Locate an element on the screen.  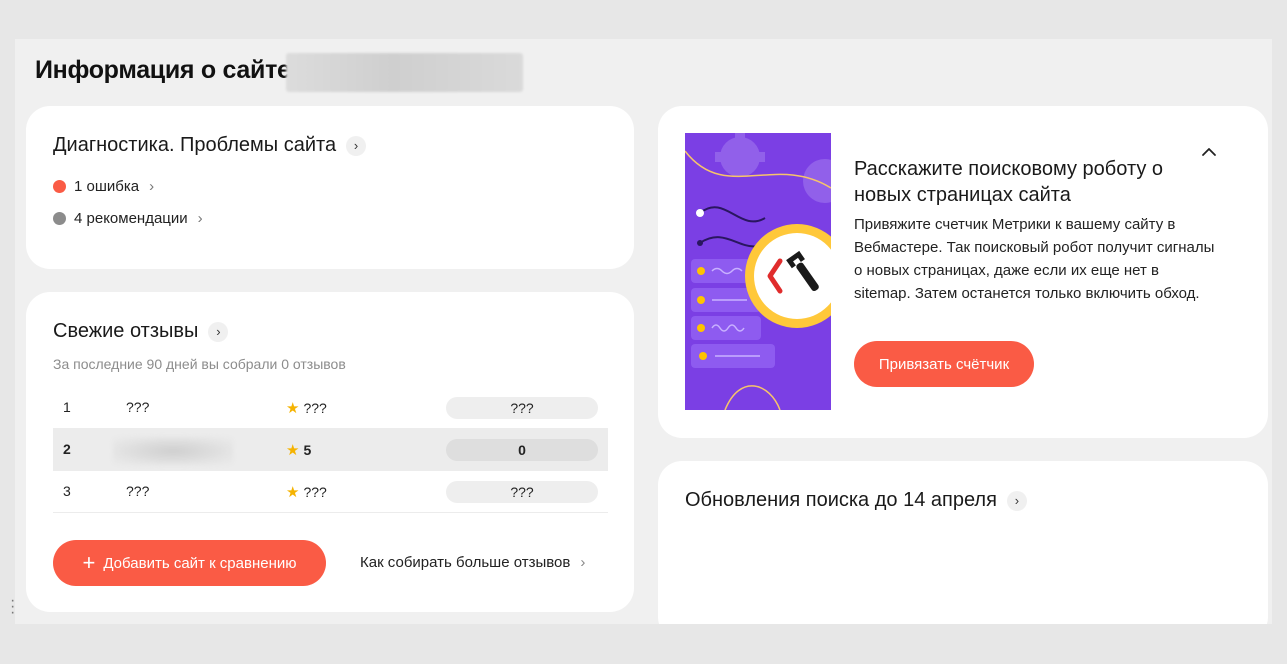
reviews-table: 1 ??? ★ ??? ??? 2 ★ 5 0 3 ??? ★ ??? ??? is located at coordinates (330, 450).